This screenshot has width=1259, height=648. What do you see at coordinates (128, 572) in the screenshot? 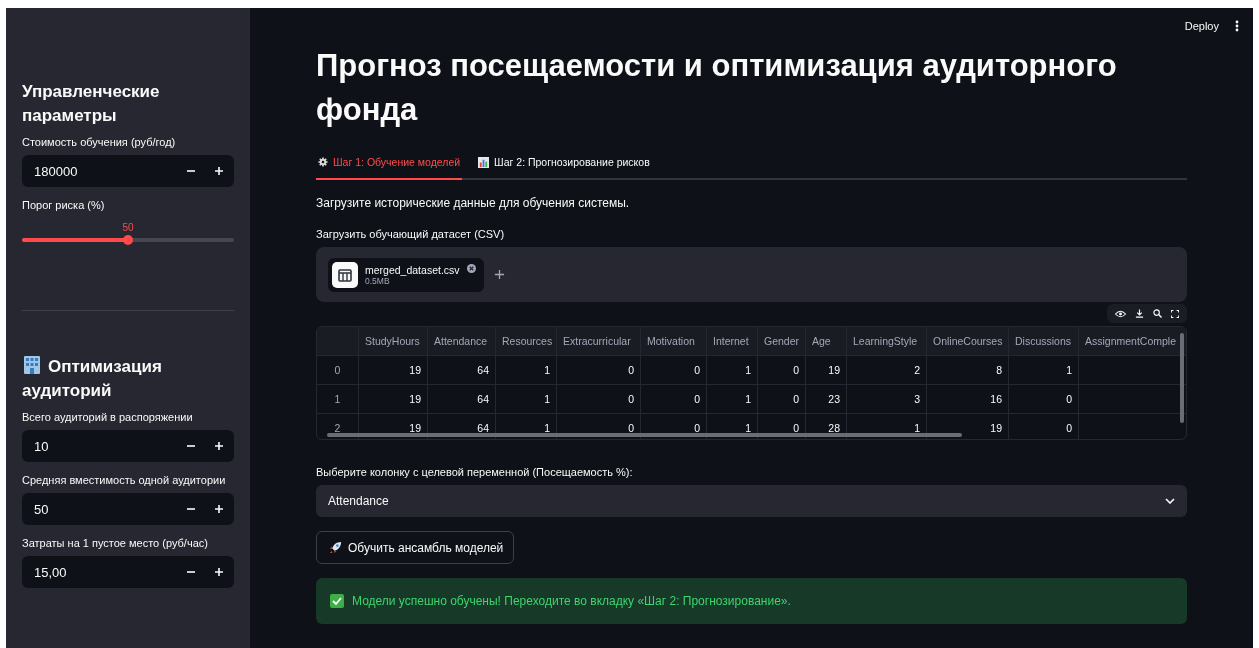
I see `number-input: 15,00` at bounding box center [128, 572].